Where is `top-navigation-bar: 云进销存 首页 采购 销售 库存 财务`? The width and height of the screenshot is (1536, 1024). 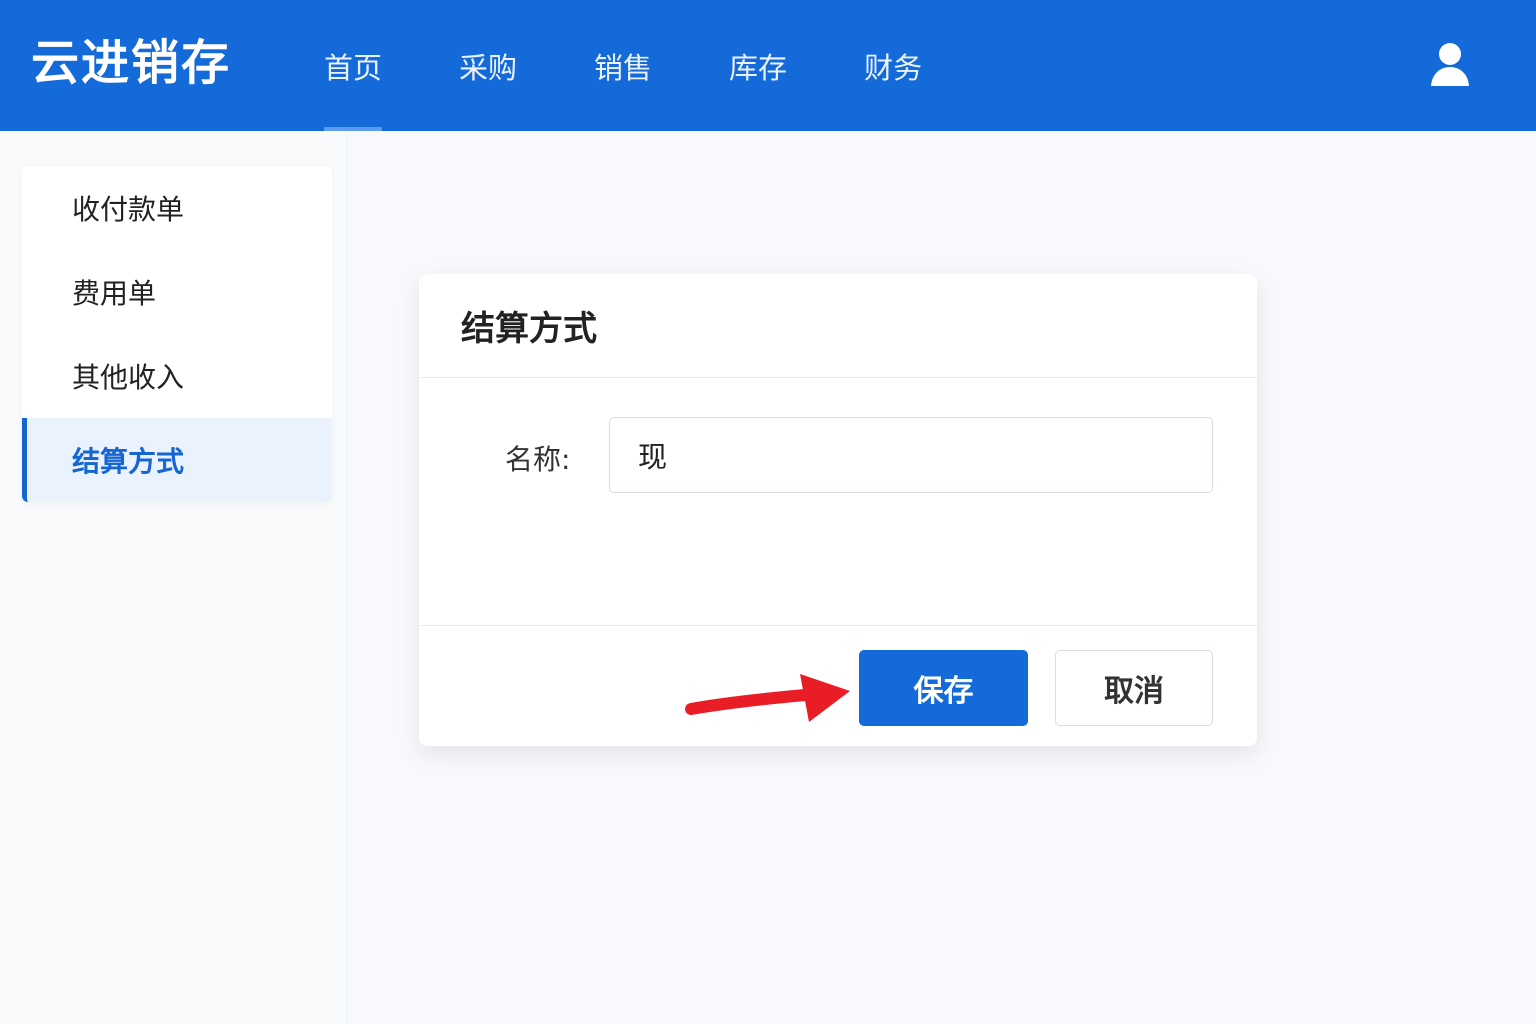
top-navigation-bar: 云进销存 首页 采购 销售 库存 财务 is located at coordinates (768, 65).